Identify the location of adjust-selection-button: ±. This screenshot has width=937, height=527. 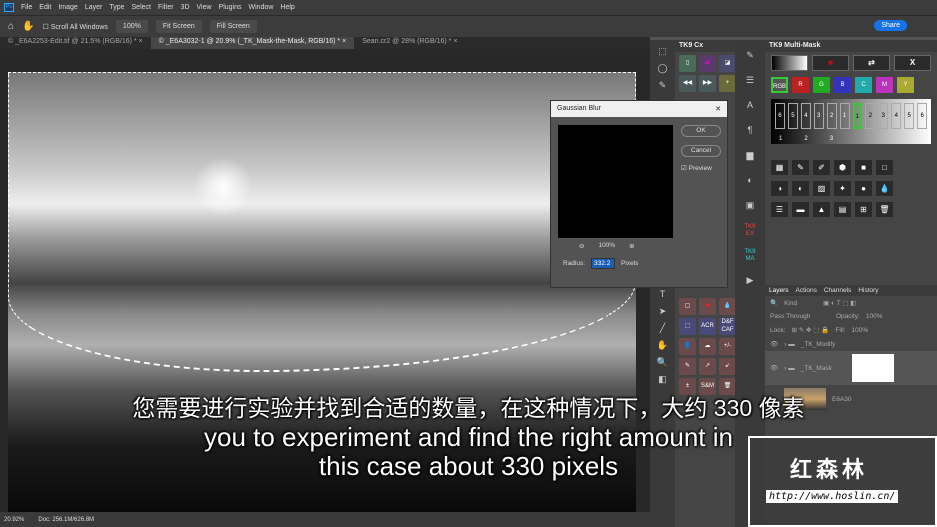
(687, 386).